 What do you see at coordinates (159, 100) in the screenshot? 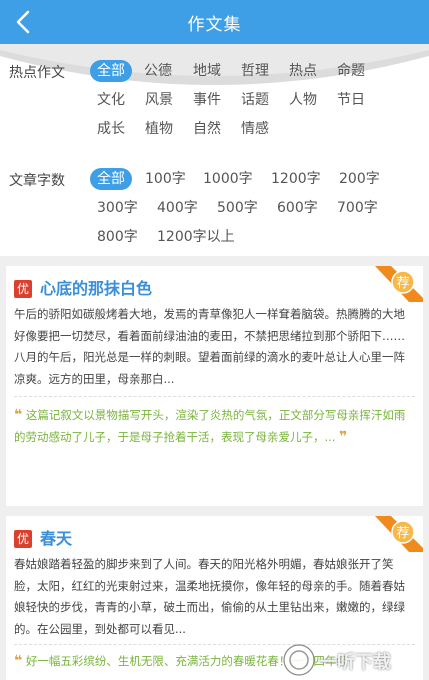
I see `topic-chip: 风景` at bounding box center [159, 100].